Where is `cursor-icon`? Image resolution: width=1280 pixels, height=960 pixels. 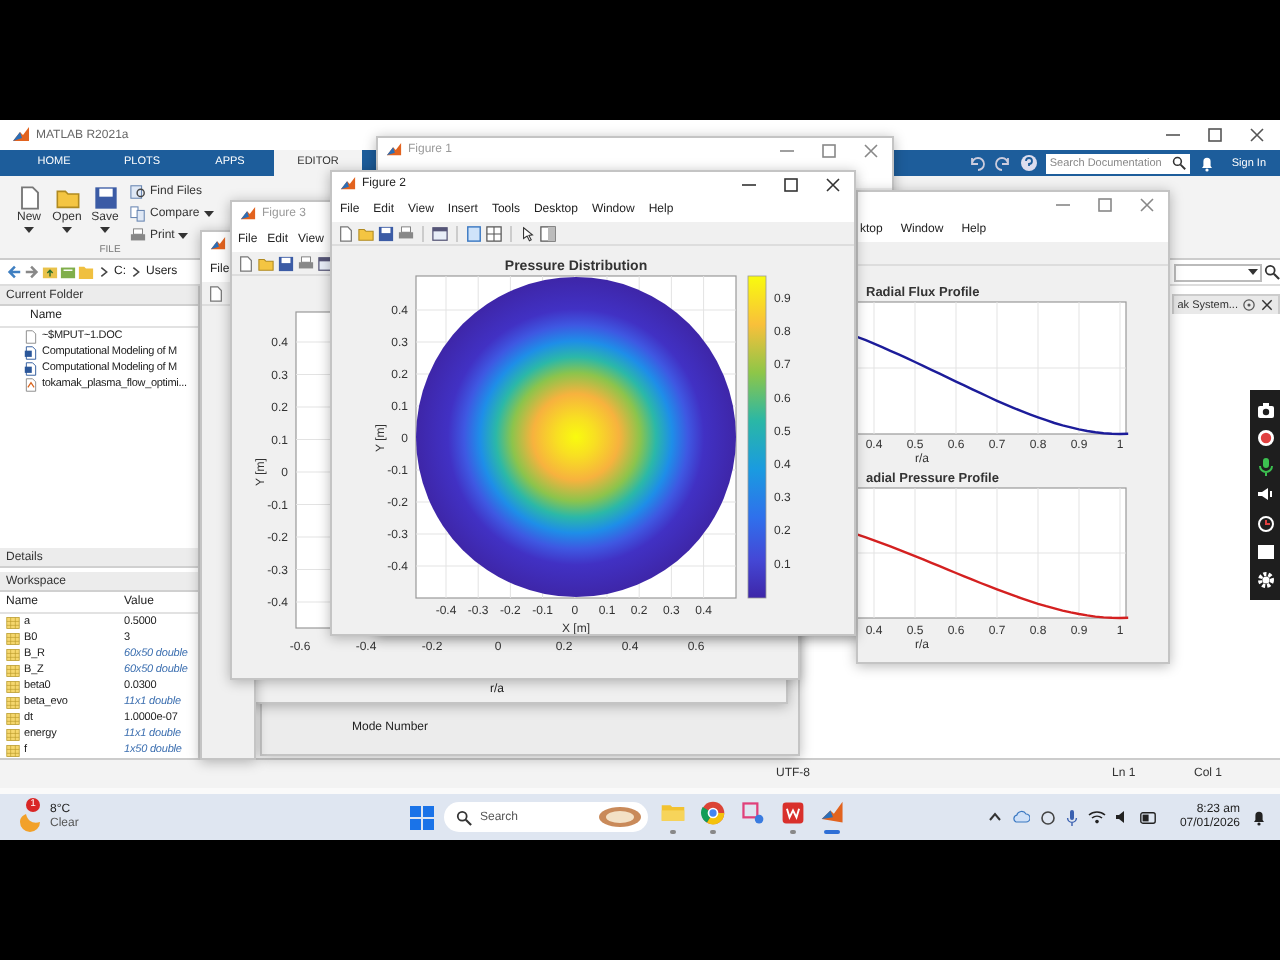
cursor-icon is located at coordinates (528, 233).